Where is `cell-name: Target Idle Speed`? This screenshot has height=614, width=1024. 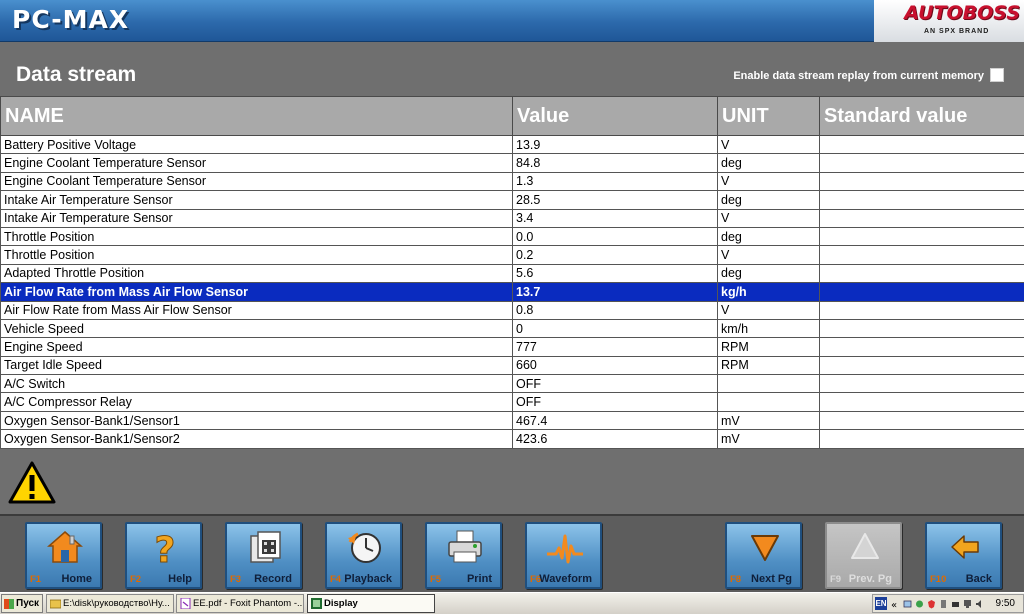
cell-name: Target Idle Speed is located at coordinates (256, 365).